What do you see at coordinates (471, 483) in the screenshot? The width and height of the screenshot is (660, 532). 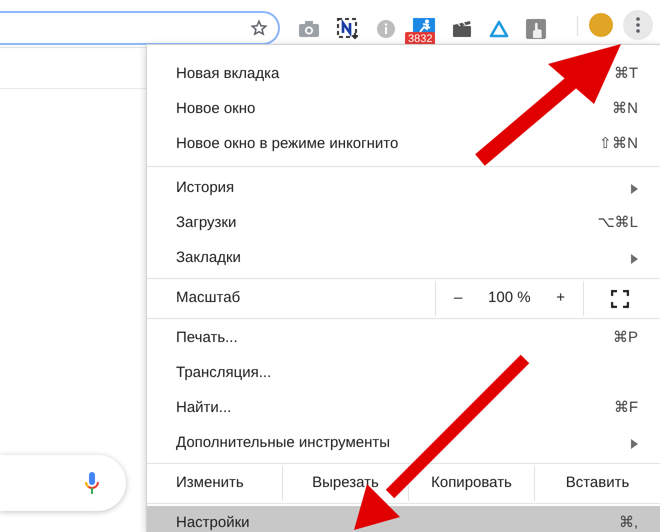 I see `edit-button: Копировать` at bounding box center [471, 483].